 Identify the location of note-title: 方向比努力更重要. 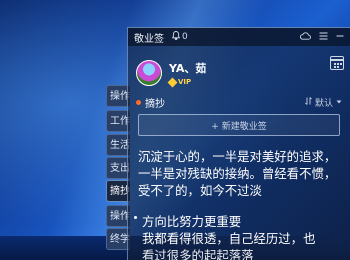
(192, 221).